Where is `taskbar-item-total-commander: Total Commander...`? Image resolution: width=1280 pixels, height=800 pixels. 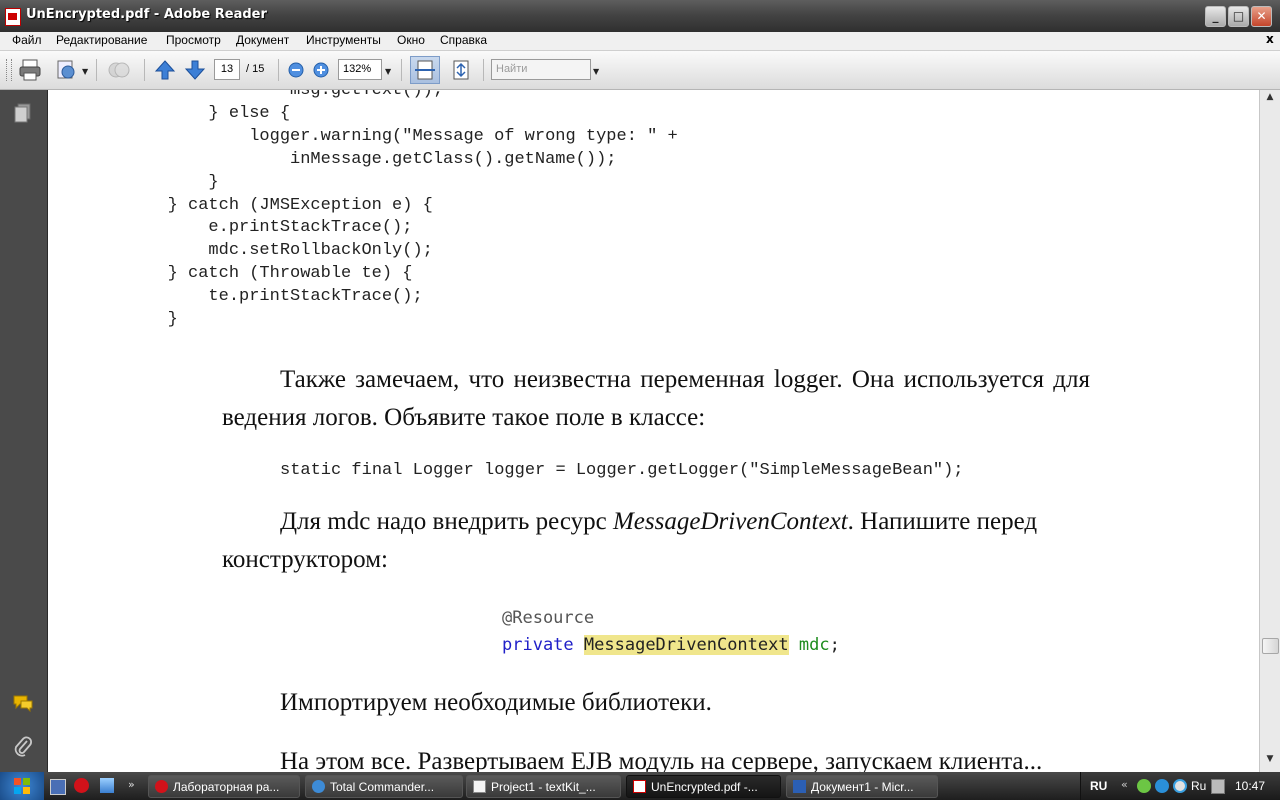
taskbar-item-total-commander: Total Commander... is located at coordinates (384, 786).